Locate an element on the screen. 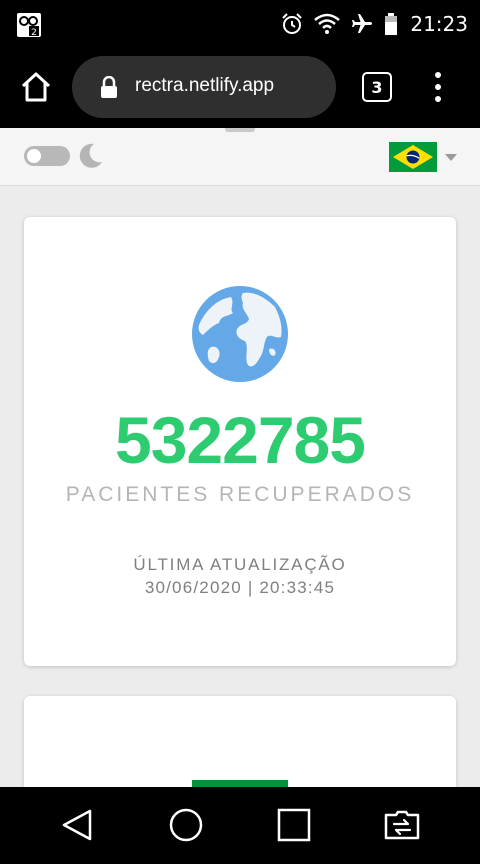  home-icon is located at coordinates (36, 87).